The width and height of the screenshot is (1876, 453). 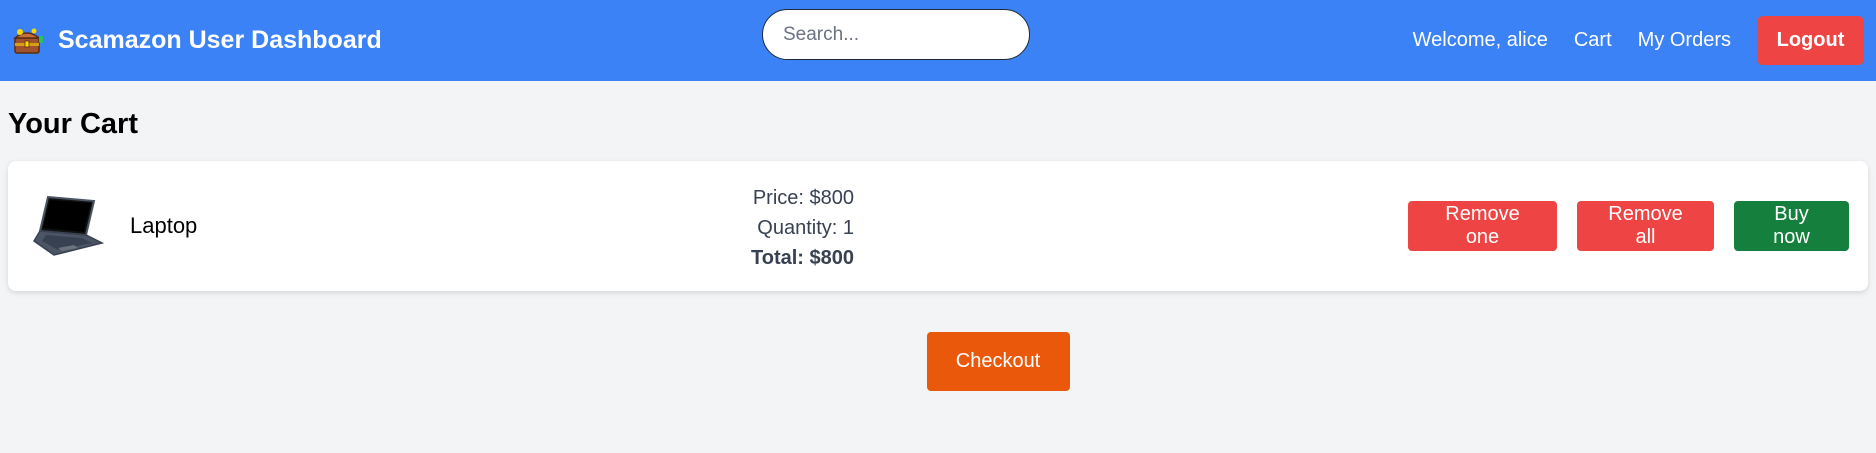 What do you see at coordinates (805, 228) in the screenshot?
I see `item-quantity: Quantity: 1` at bounding box center [805, 228].